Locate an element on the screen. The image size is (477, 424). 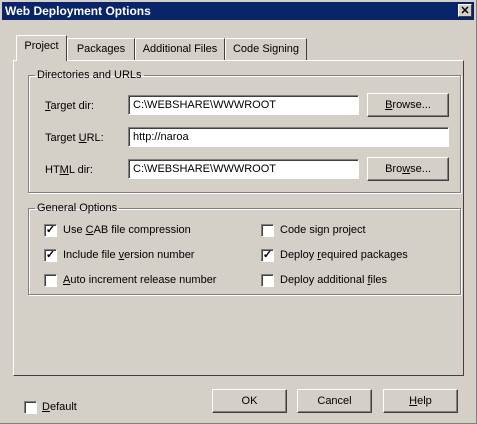
target-url-value: http://naroa is located at coordinates (161, 137).